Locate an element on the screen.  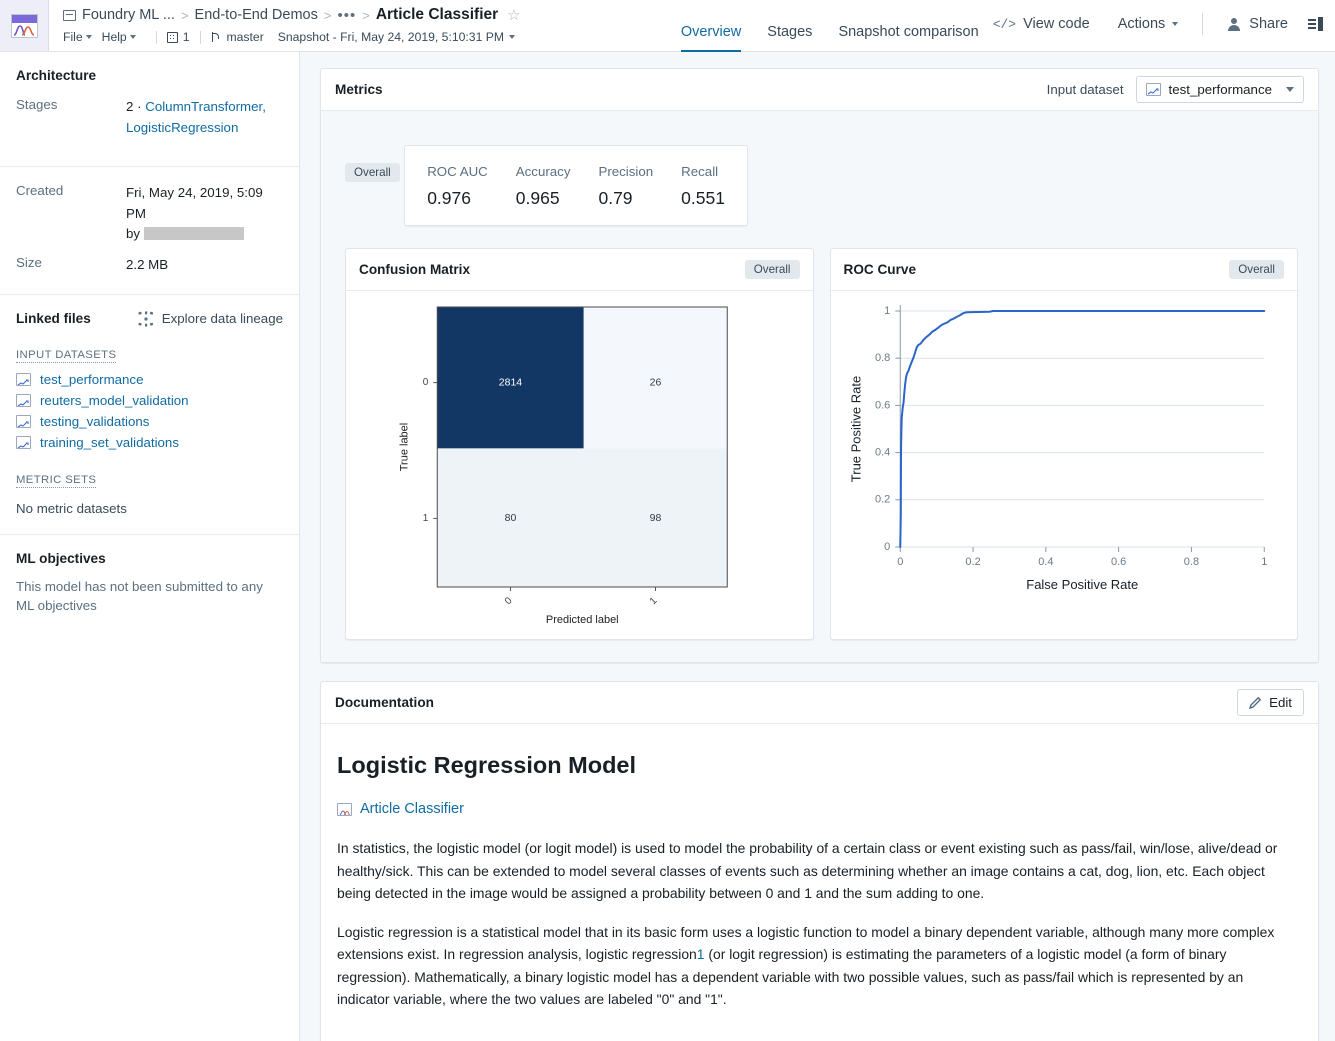
dataset-name: test_performance is located at coordinates (92, 379).